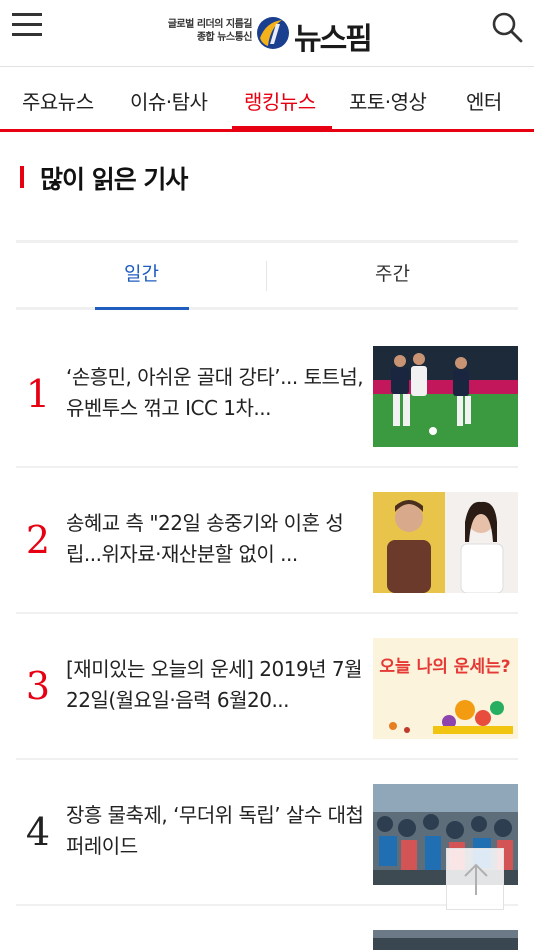 This screenshot has height=950, width=534. What do you see at coordinates (142, 308) in the screenshot?
I see `tab-active-indicator` at bounding box center [142, 308].